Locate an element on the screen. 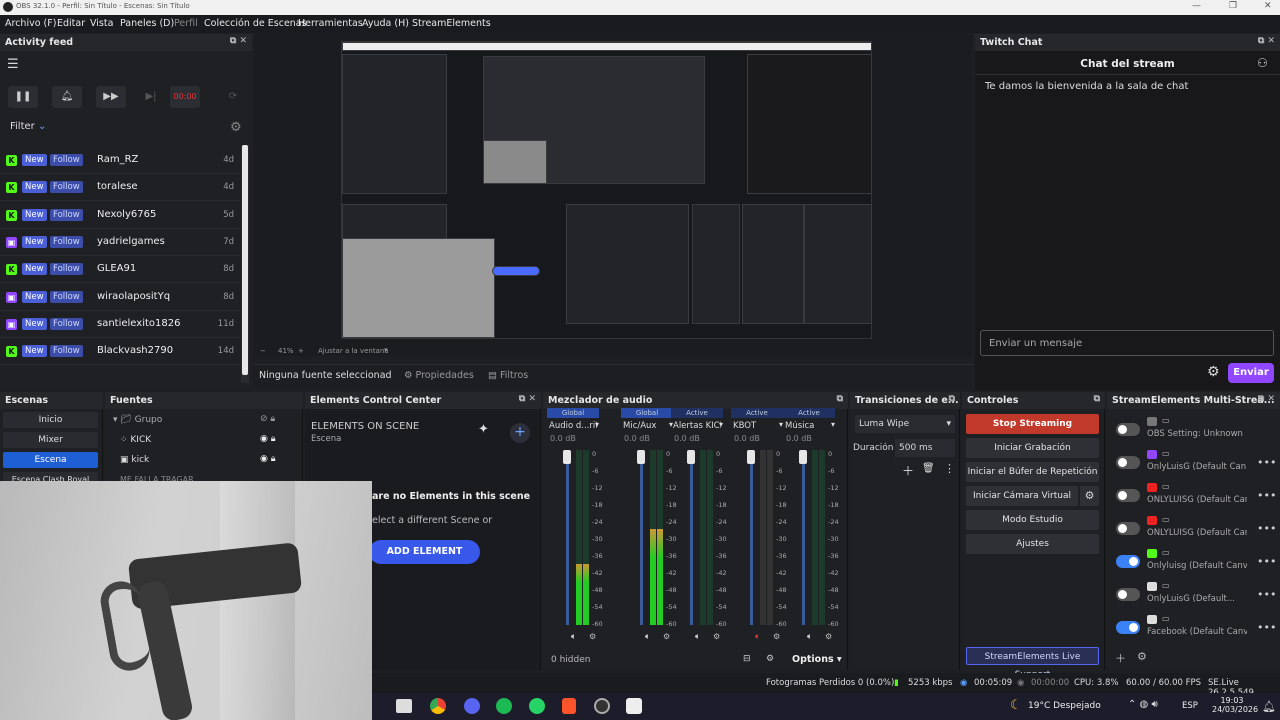 The height and width of the screenshot is (720, 1280). brave-icon is located at coordinates (569, 706).